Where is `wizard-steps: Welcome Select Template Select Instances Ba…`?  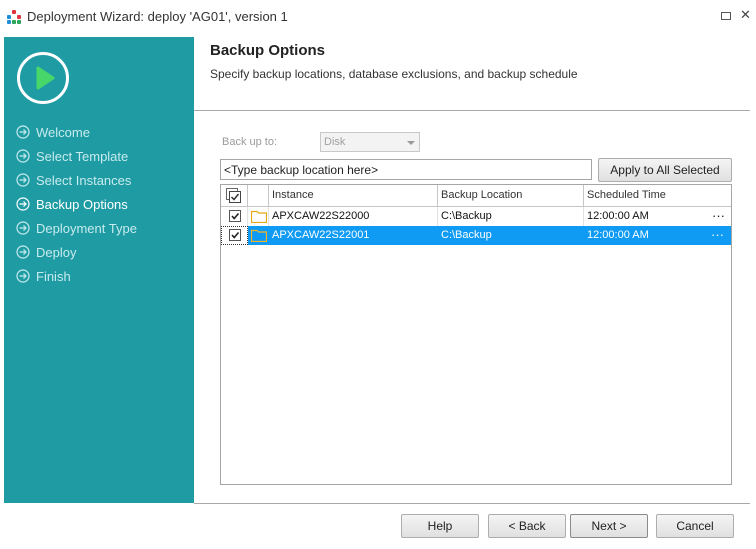
wizard-steps: Welcome Select Template Select Instances Ba… is located at coordinates (76, 204).